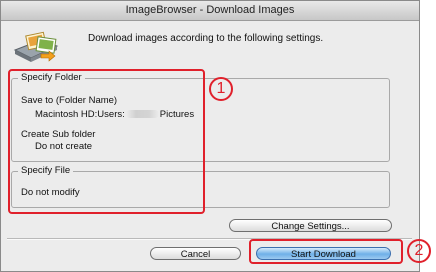 This screenshot has width=436, height=272. Describe the element at coordinates (419, 251) in the screenshot. I see `annotation-marker-2: 2` at that location.